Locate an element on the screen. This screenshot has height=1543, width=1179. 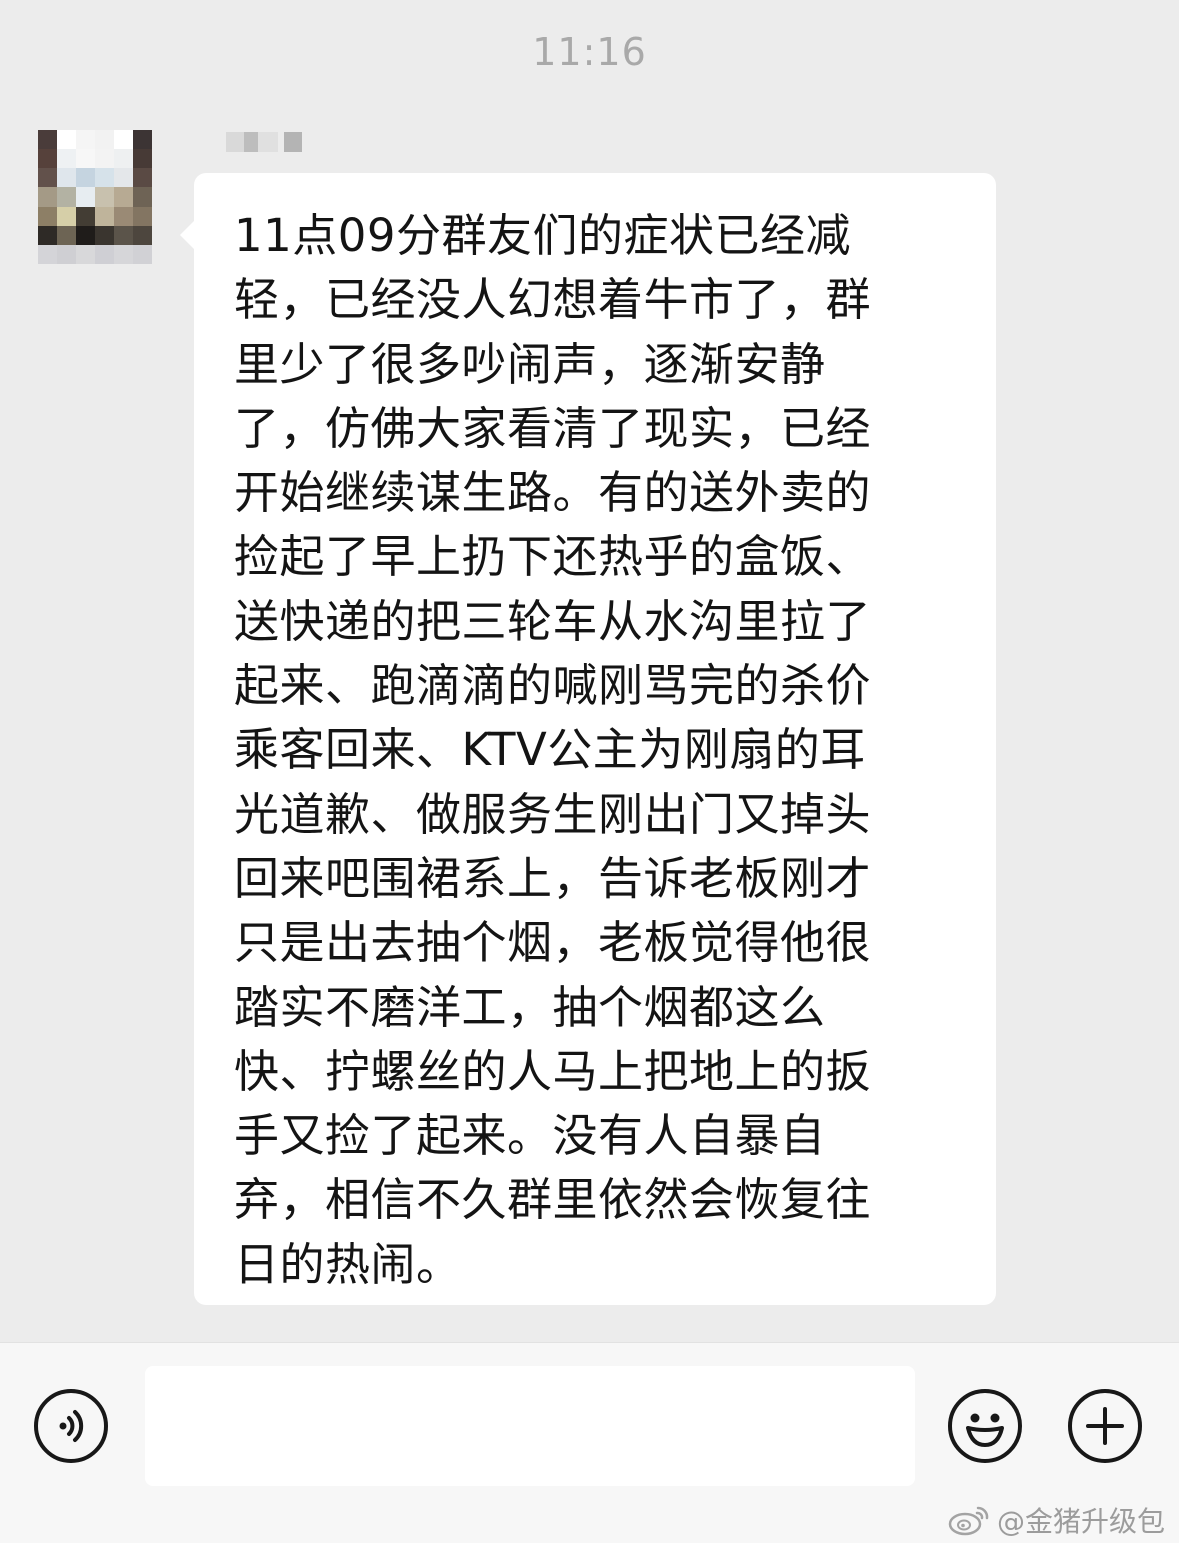
emoji-button is located at coordinates (985, 1426).